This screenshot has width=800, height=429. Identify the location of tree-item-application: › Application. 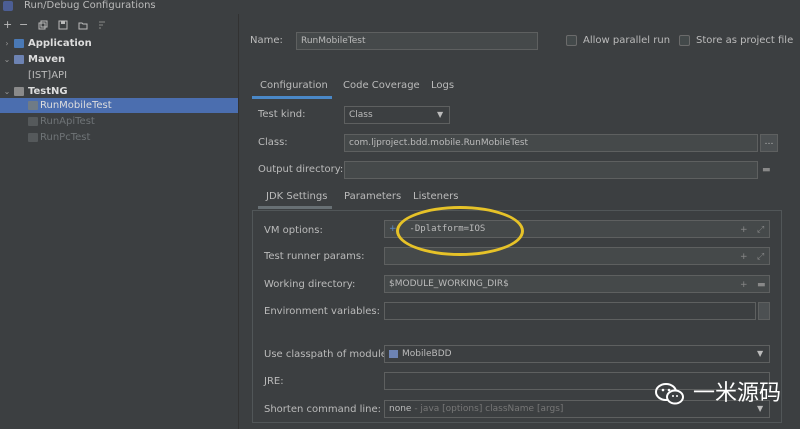
(119, 43).